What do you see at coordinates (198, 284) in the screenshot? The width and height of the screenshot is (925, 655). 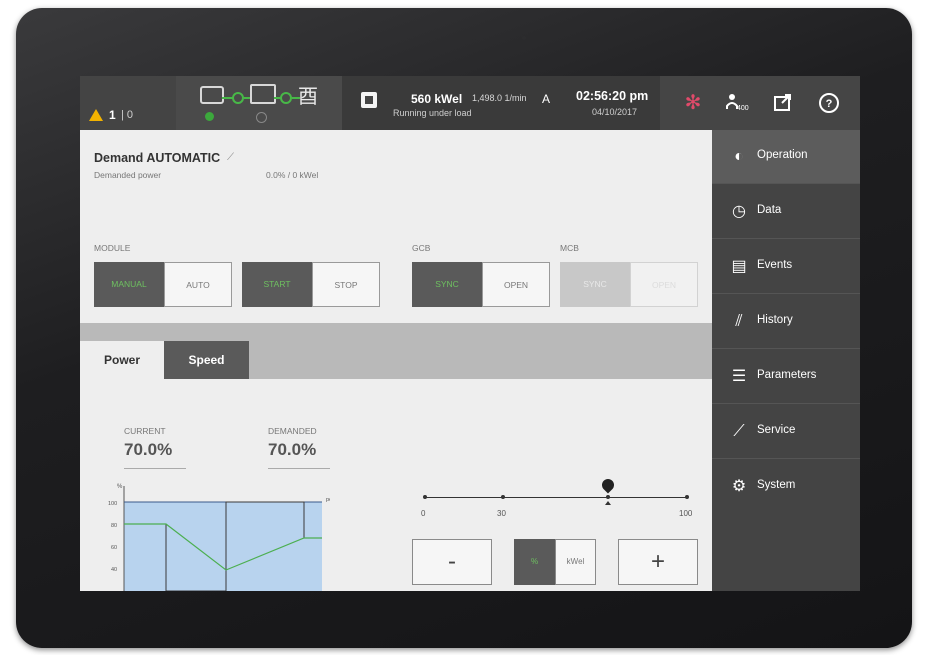 I see `auto-button: AUTO` at bounding box center [198, 284].